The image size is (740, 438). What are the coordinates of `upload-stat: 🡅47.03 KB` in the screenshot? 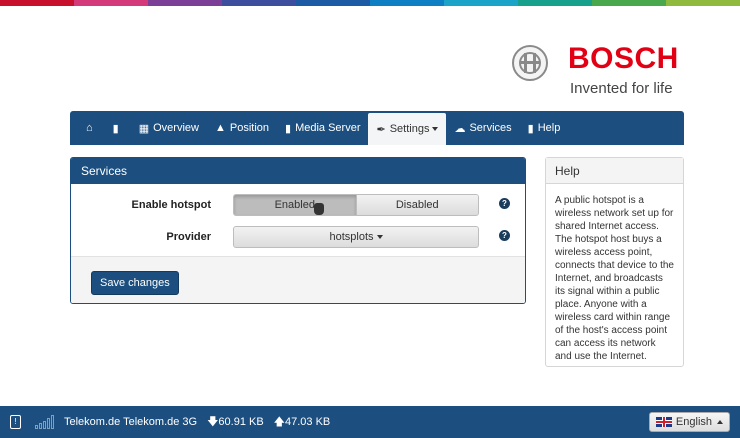 It's located at (302, 422).